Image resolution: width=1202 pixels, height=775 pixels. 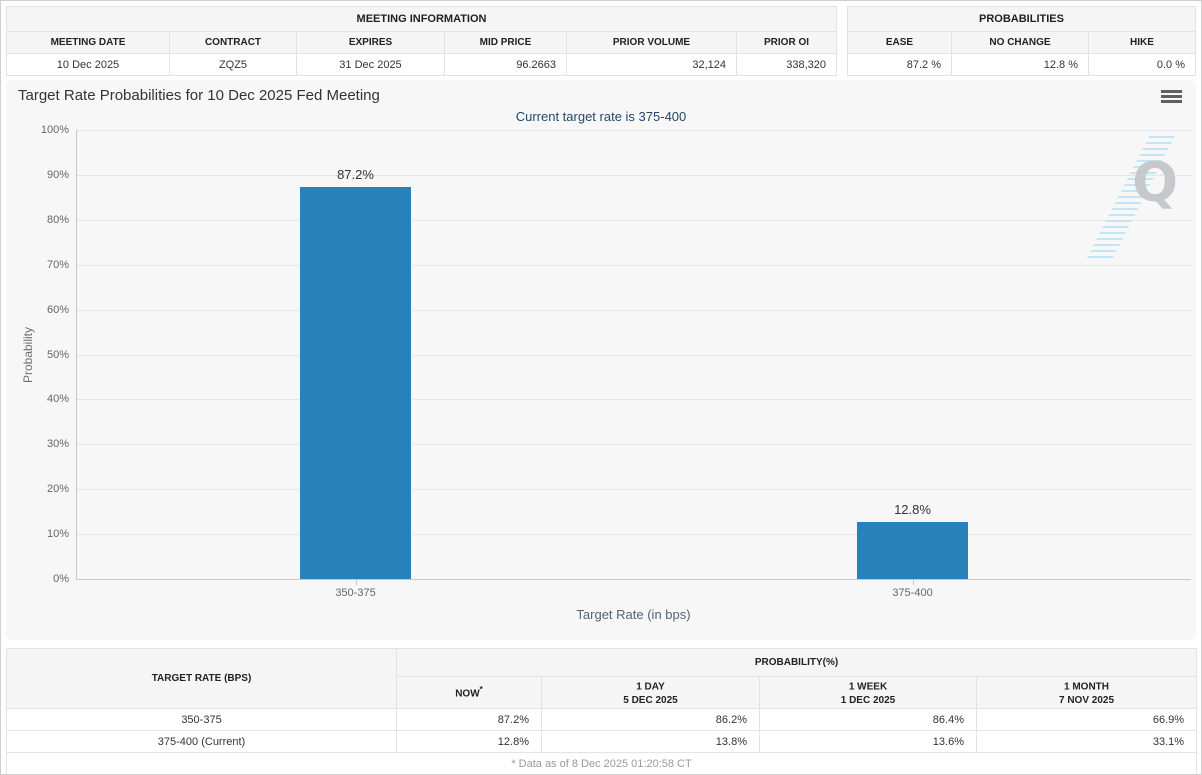 I want to click on no-change-value: 12.8 %, so click(x=1019, y=64).